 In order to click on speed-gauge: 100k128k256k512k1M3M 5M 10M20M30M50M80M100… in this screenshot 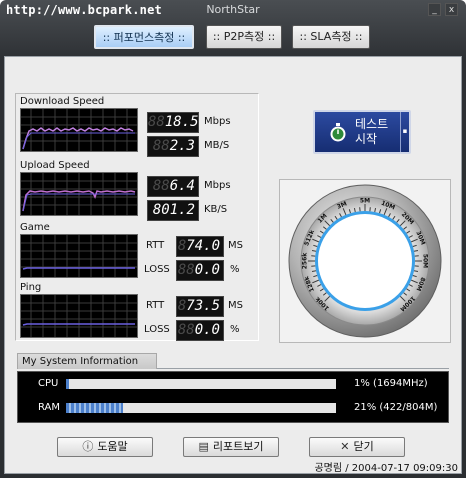, I will do `click(365, 261)`.